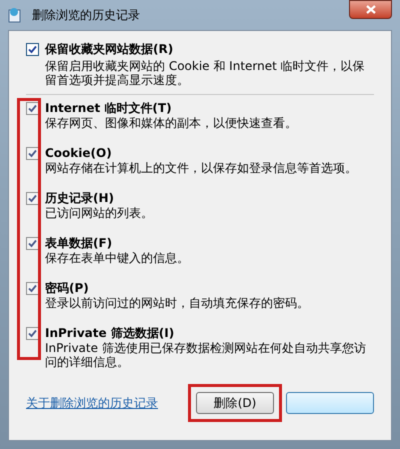 This screenshot has height=449, width=400. What do you see at coordinates (109, 108) in the screenshot?
I see `option-label: Internet 临时文件(T)` at bounding box center [109, 108].